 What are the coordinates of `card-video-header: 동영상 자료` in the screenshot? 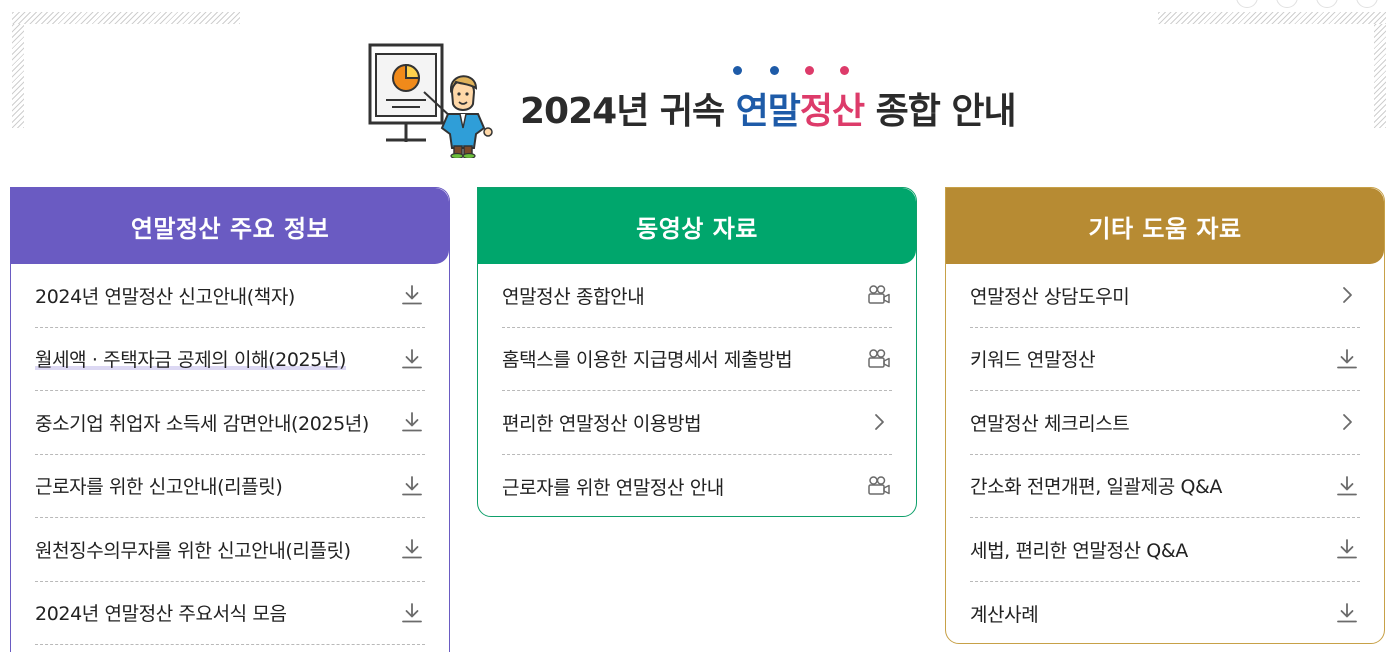 It's located at (697, 226).